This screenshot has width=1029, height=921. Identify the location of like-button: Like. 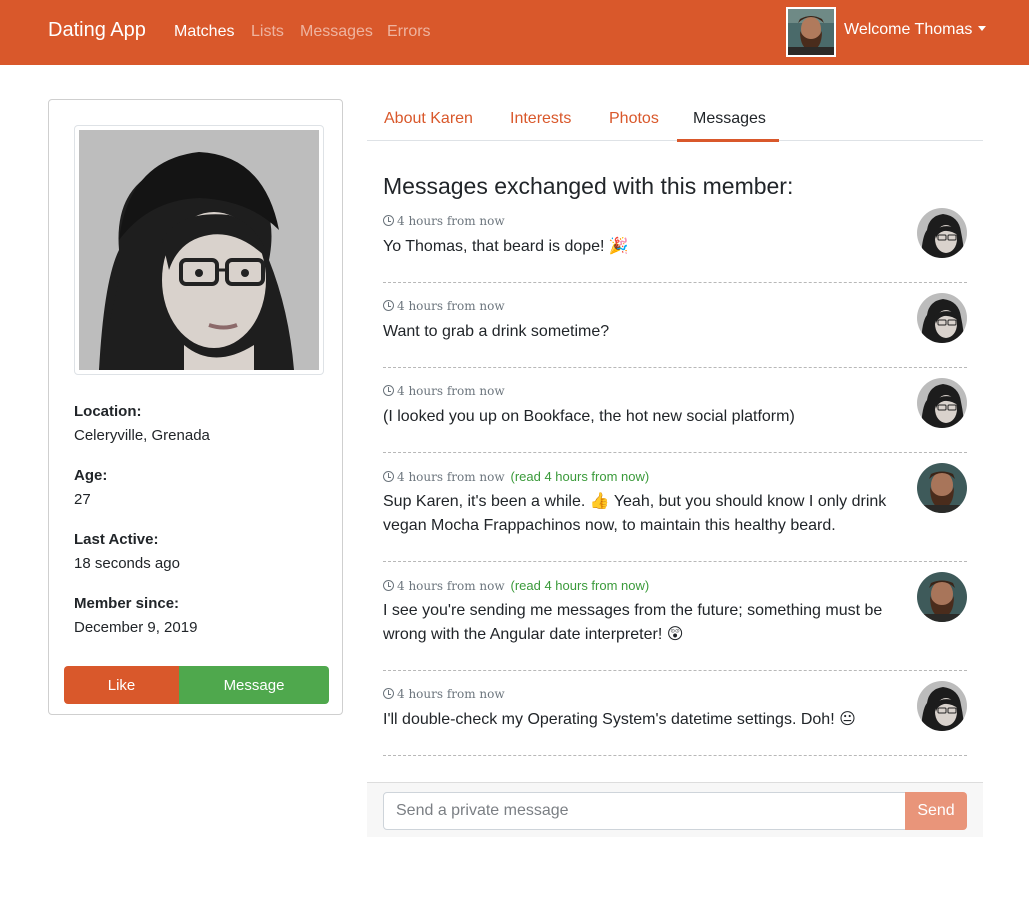
(121, 685).